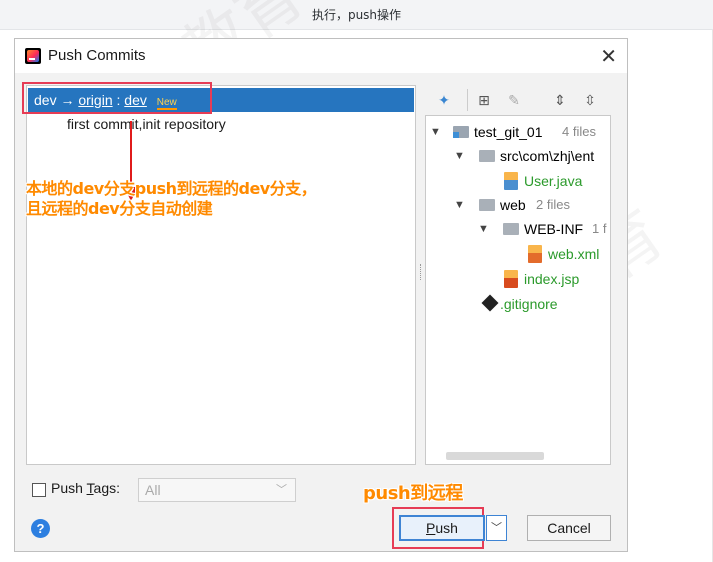  What do you see at coordinates (553, 181) in the screenshot?
I see `tree-label: User.java` at bounding box center [553, 181].